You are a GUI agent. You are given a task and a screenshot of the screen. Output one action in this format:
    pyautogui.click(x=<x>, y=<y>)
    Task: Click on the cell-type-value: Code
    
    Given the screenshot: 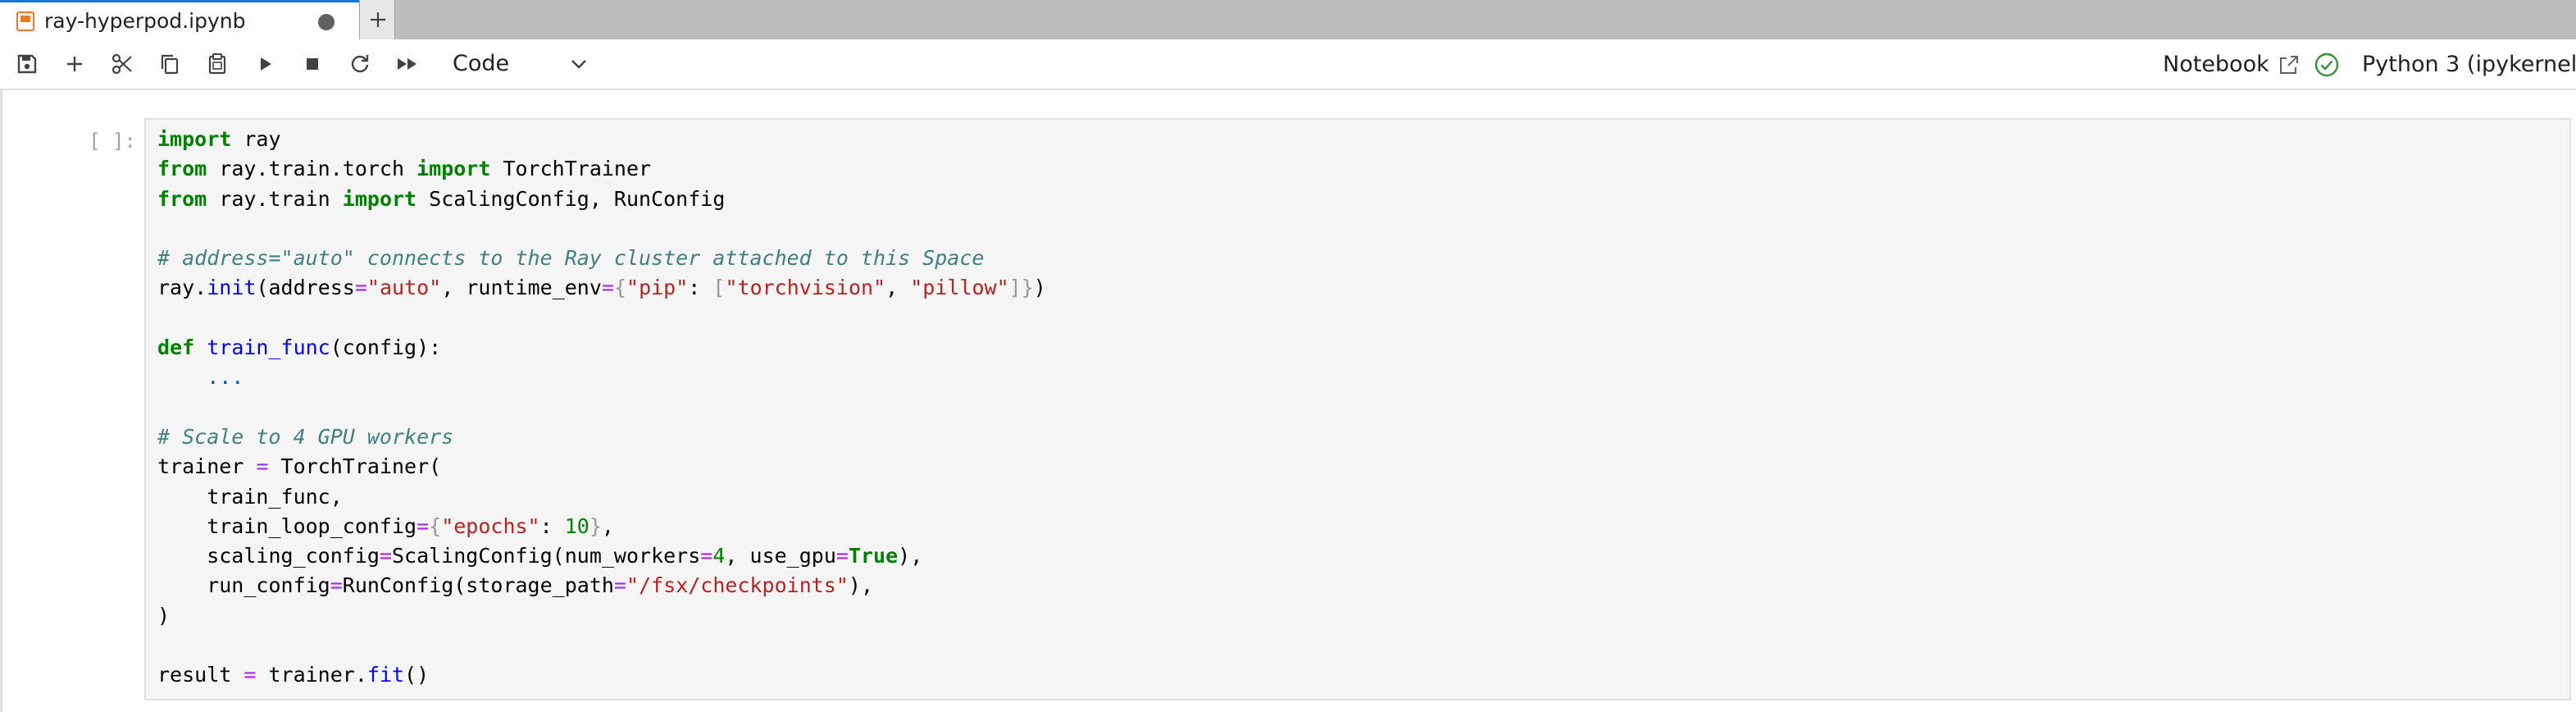 What is the action you would take?
    pyautogui.click(x=482, y=64)
    